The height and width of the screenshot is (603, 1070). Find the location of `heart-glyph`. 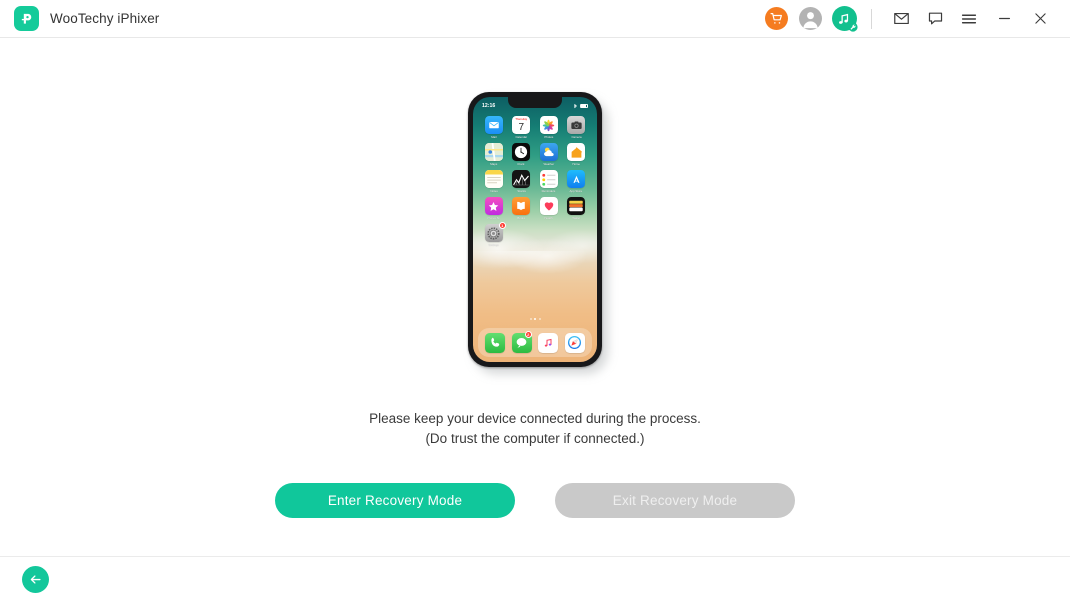

heart-glyph is located at coordinates (548, 206).